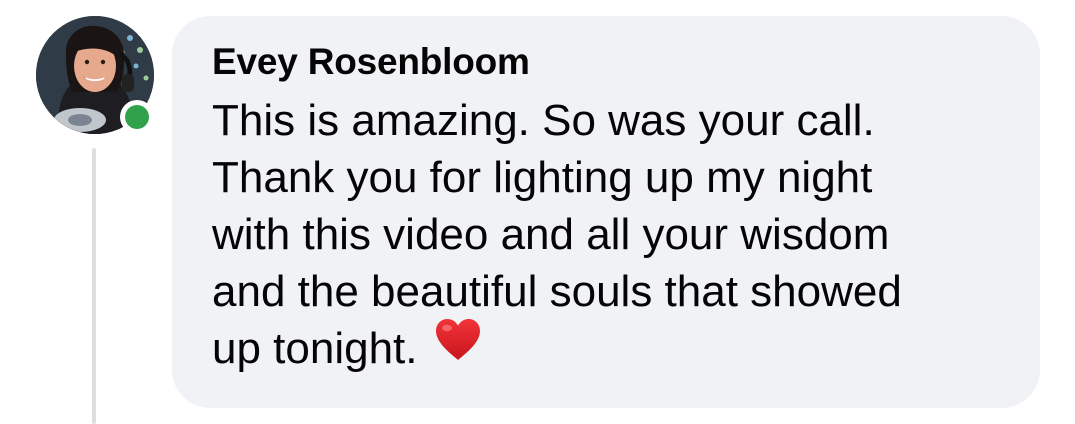 The width and height of the screenshot is (1075, 424). Describe the element at coordinates (96, 76) in the screenshot. I see `author-avatar-link` at that location.